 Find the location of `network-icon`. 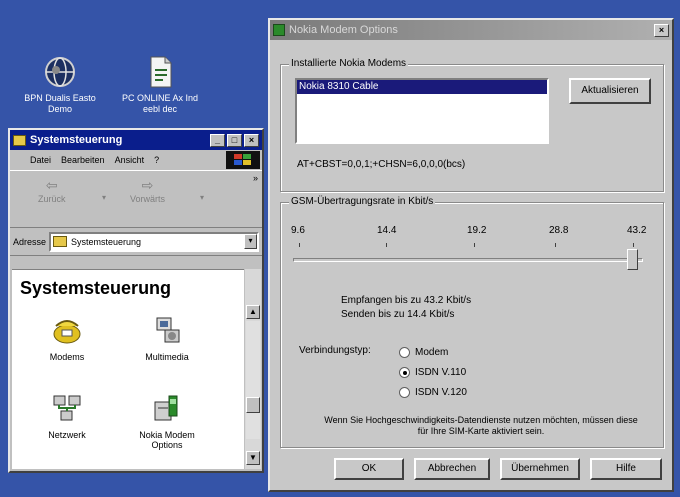

network-icon is located at coordinates (67, 408).